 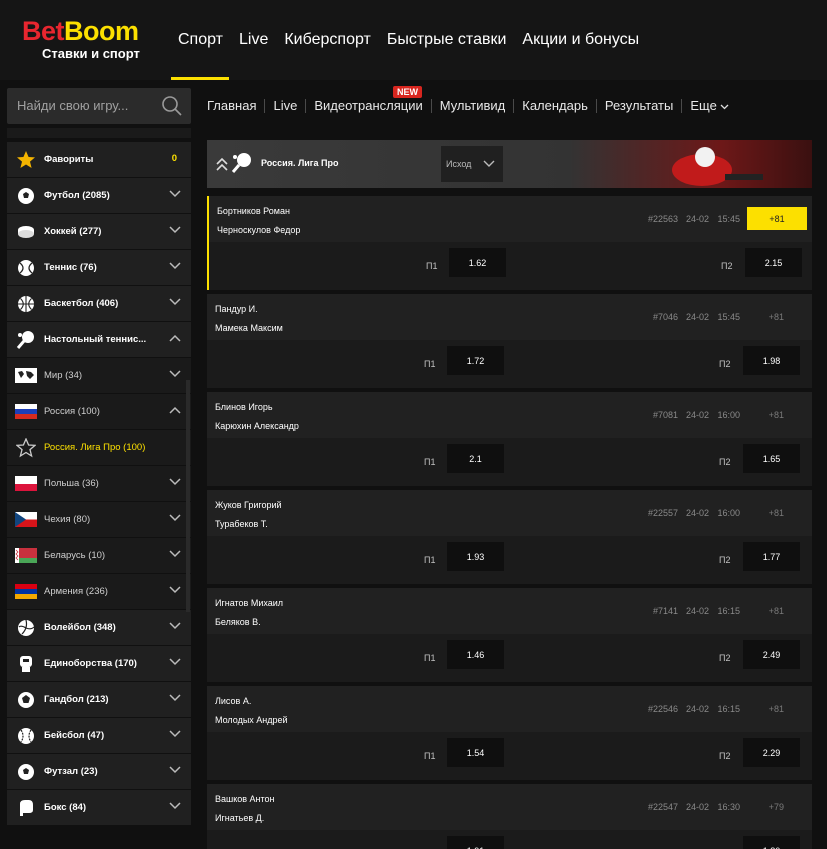 I want to click on subnav-more: Еще, so click(x=709, y=106).